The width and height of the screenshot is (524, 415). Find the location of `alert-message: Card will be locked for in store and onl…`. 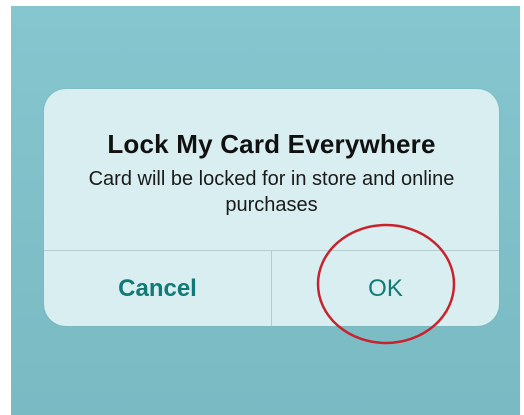

alert-message: Card will be locked for in store and onl… is located at coordinates (271, 192).